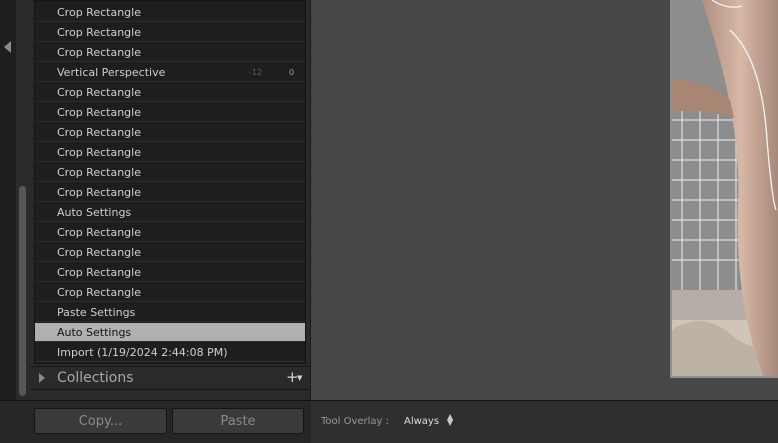 This screenshot has width=778, height=443. Describe the element at coordinates (421, 421) in the screenshot. I see `tool-overlay-select: Always` at that location.